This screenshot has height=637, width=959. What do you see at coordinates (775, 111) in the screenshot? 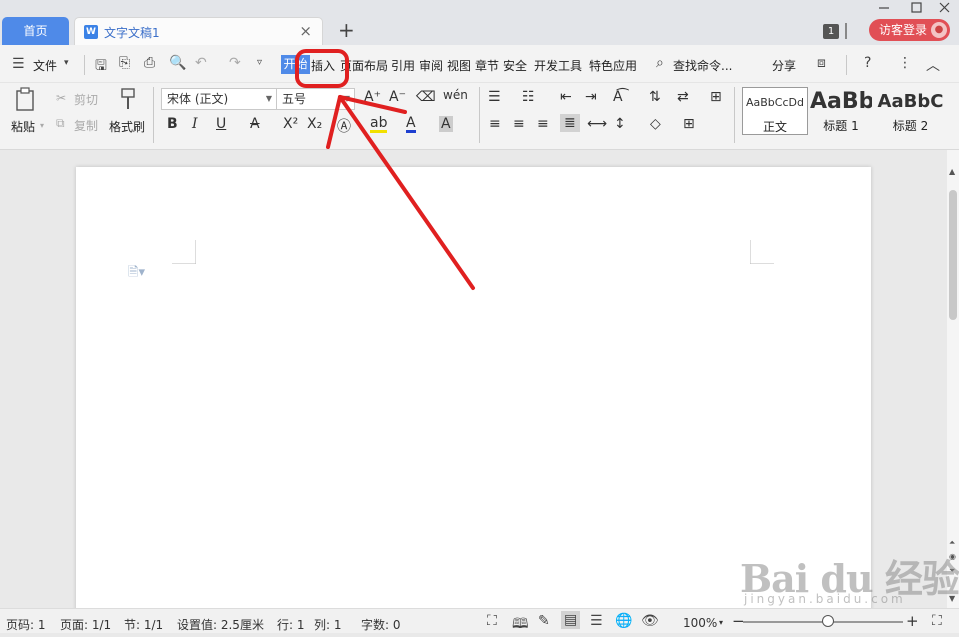
I see `style-normal: AaBbCcDd 正文` at bounding box center [775, 111].